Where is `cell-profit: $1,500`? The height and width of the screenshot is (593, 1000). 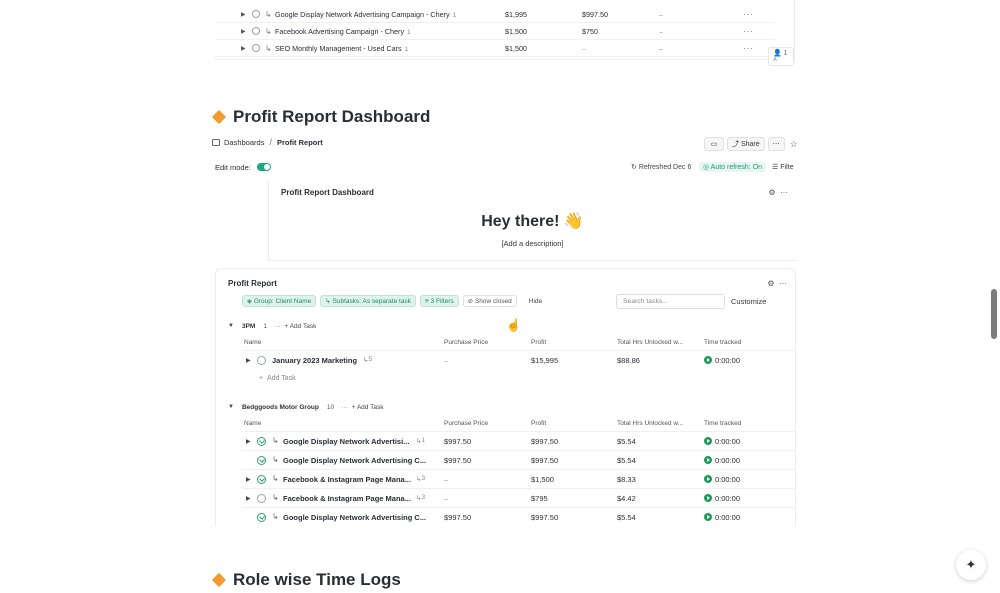 cell-profit: $1,500 is located at coordinates (542, 479).